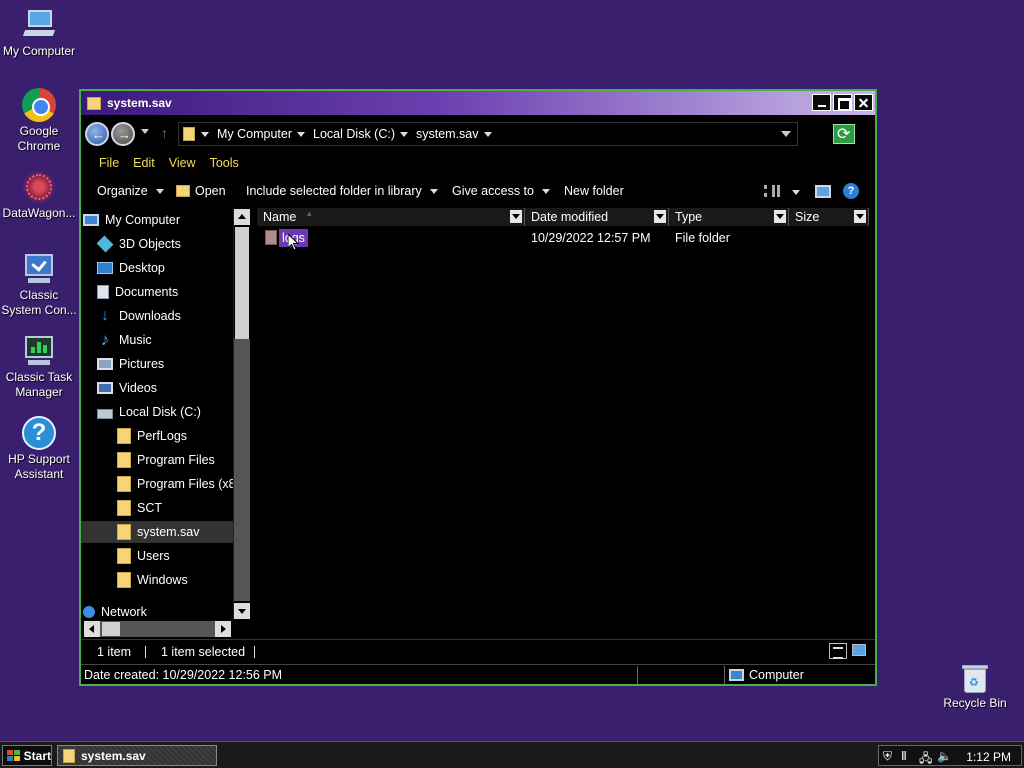 The height and width of the screenshot is (768, 1024). I want to click on help-icon: ?, so click(851, 191).